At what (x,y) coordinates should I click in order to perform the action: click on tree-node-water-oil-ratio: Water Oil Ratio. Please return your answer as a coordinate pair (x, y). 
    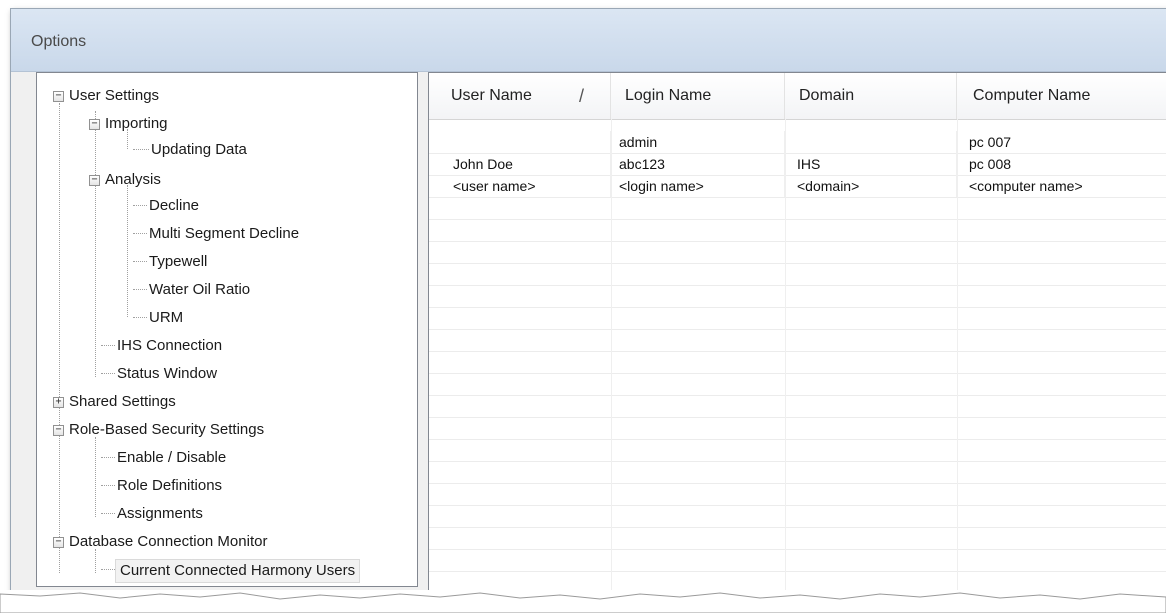
    Looking at the image, I should click on (199, 290).